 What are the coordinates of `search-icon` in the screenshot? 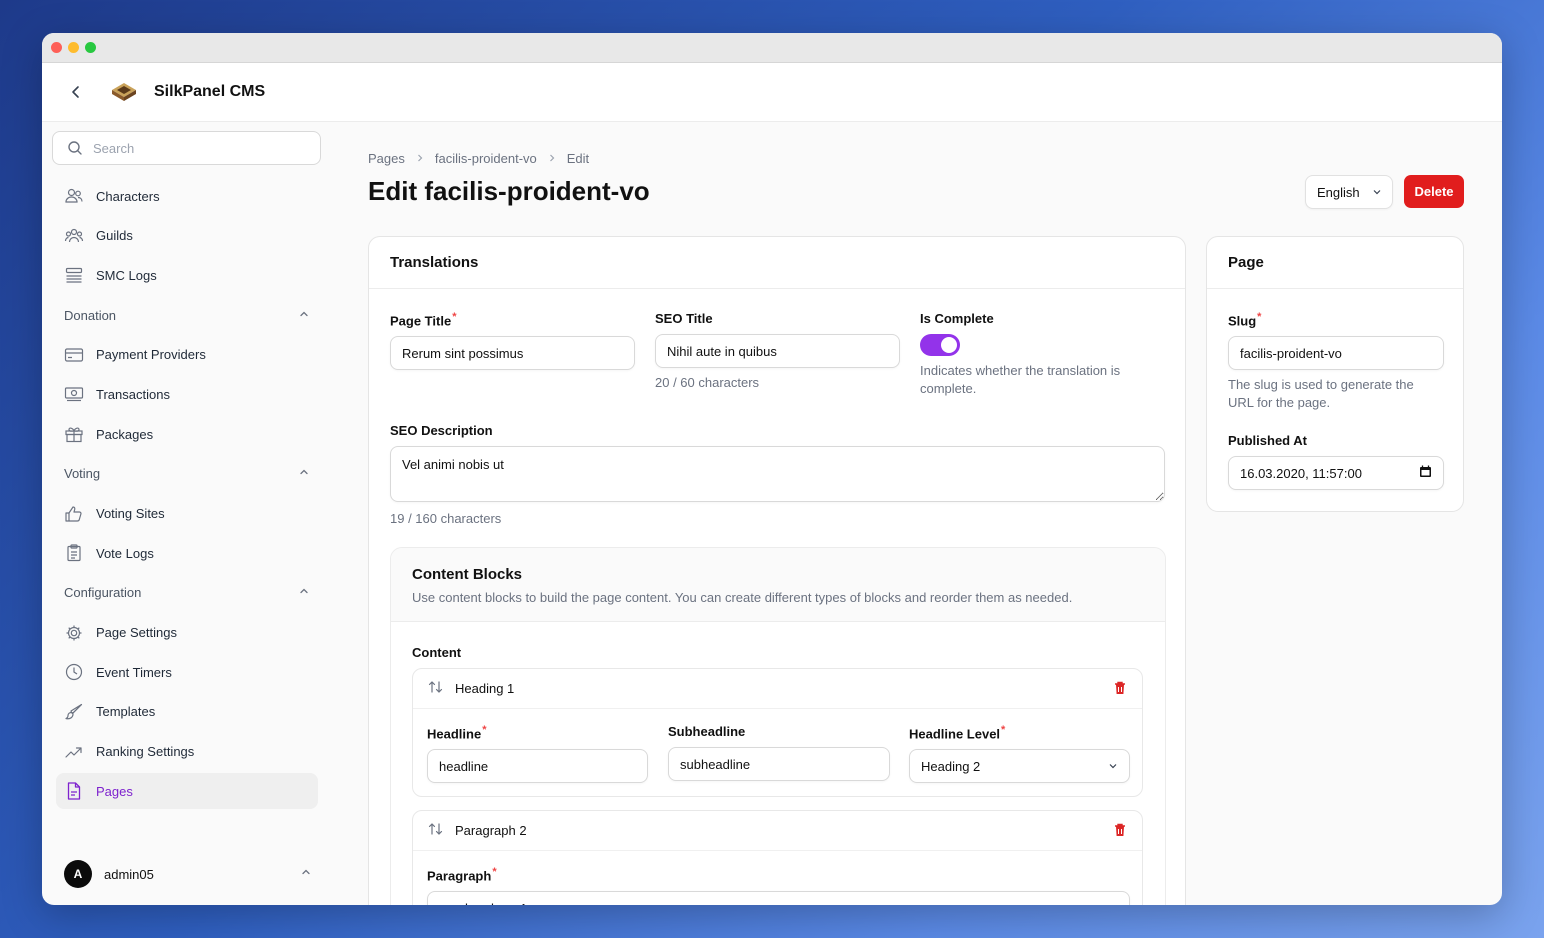 It's located at (75, 148).